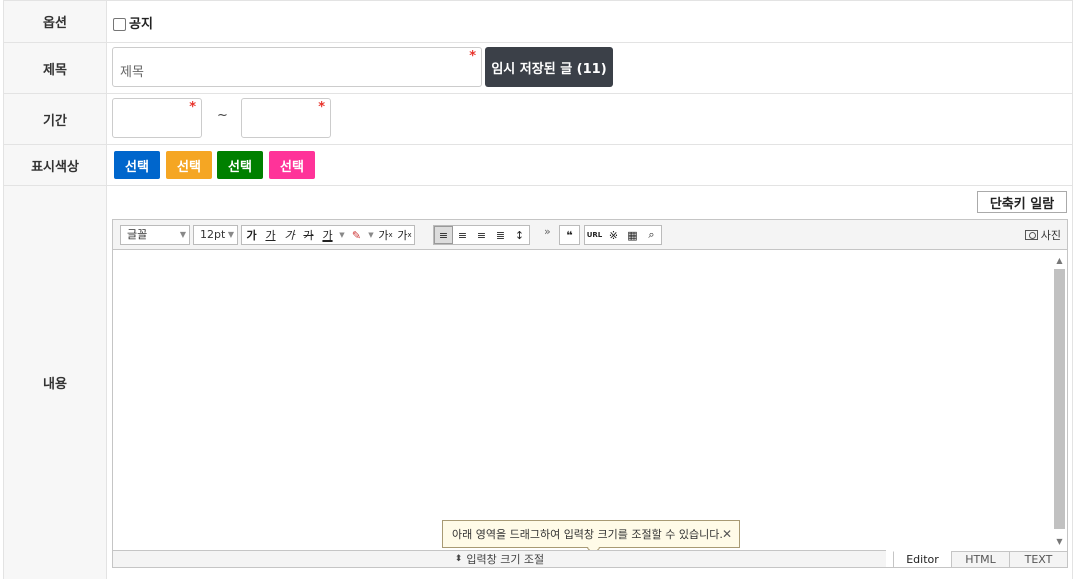 The height and width of the screenshot is (579, 1085). What do you see at coordinates (538, 119) in the screenshot?
I see `period-row: 기간 * ~ *` at bounding box center [538, 119].